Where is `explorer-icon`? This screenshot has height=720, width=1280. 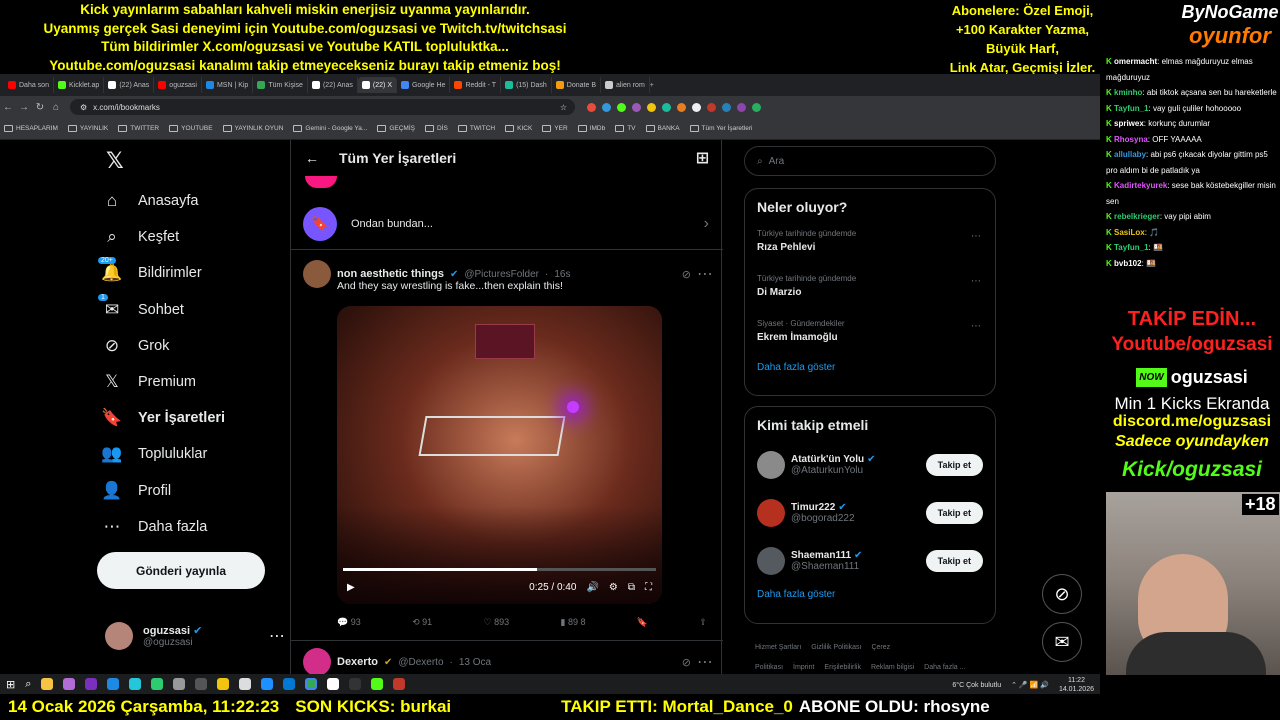
explorer-icon is located at coordinates (47, 684).